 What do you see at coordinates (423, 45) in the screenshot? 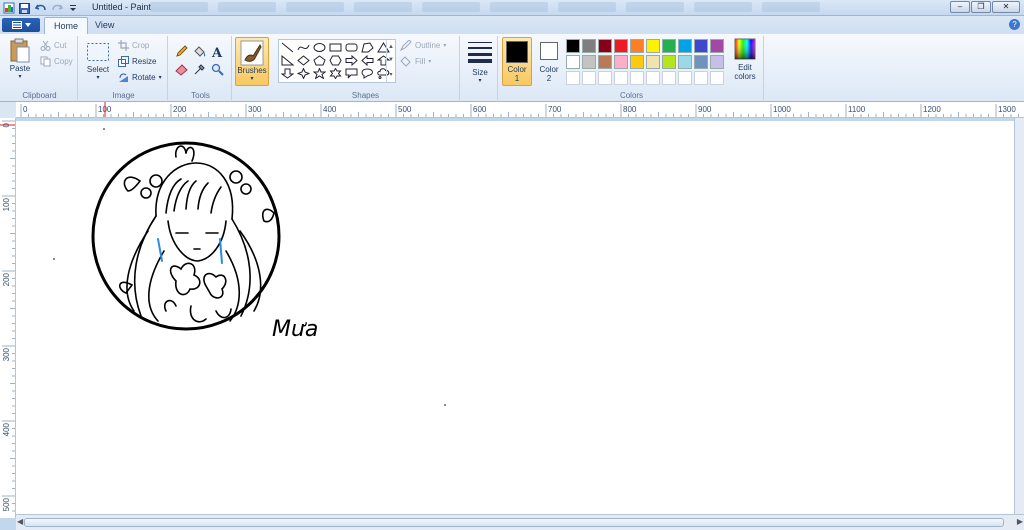
I see `outline-button: Outline ▾` at bounding box center [423, 45].